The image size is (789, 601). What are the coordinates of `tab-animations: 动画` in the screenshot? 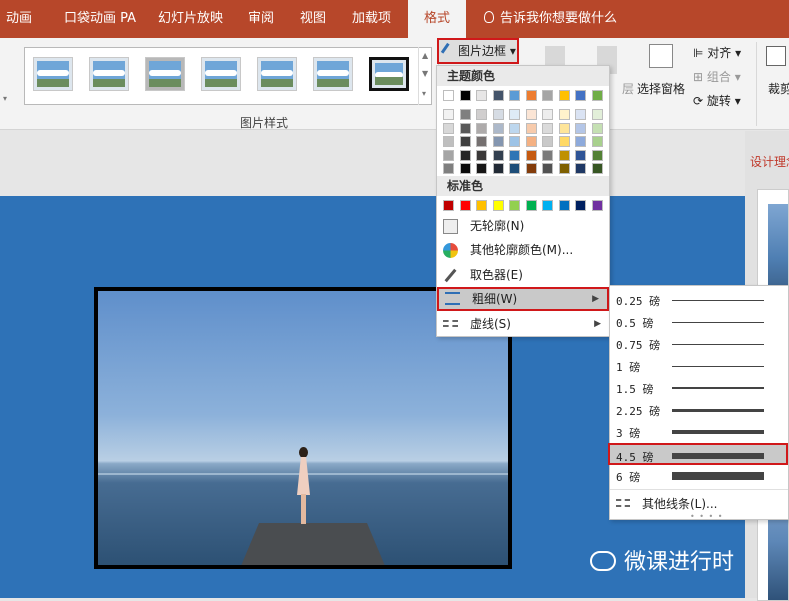 It's located at (26, 19).